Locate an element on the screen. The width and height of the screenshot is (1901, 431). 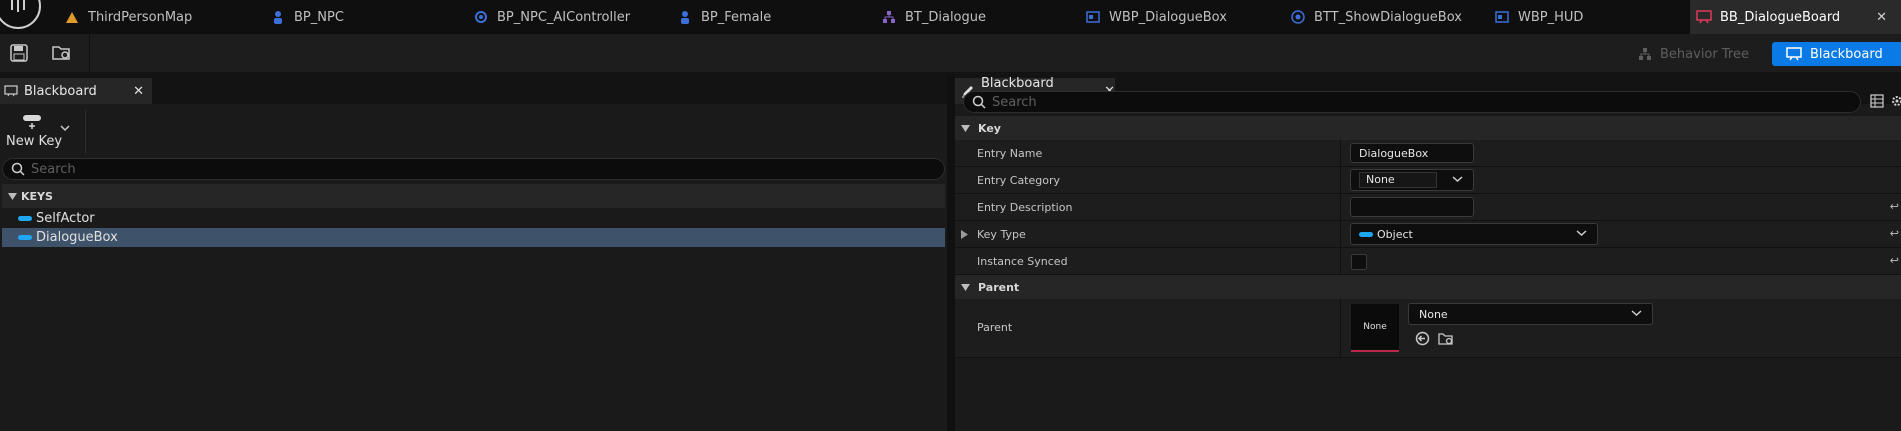
widget-blueprint-icon is located at coordinates (1502, 17).